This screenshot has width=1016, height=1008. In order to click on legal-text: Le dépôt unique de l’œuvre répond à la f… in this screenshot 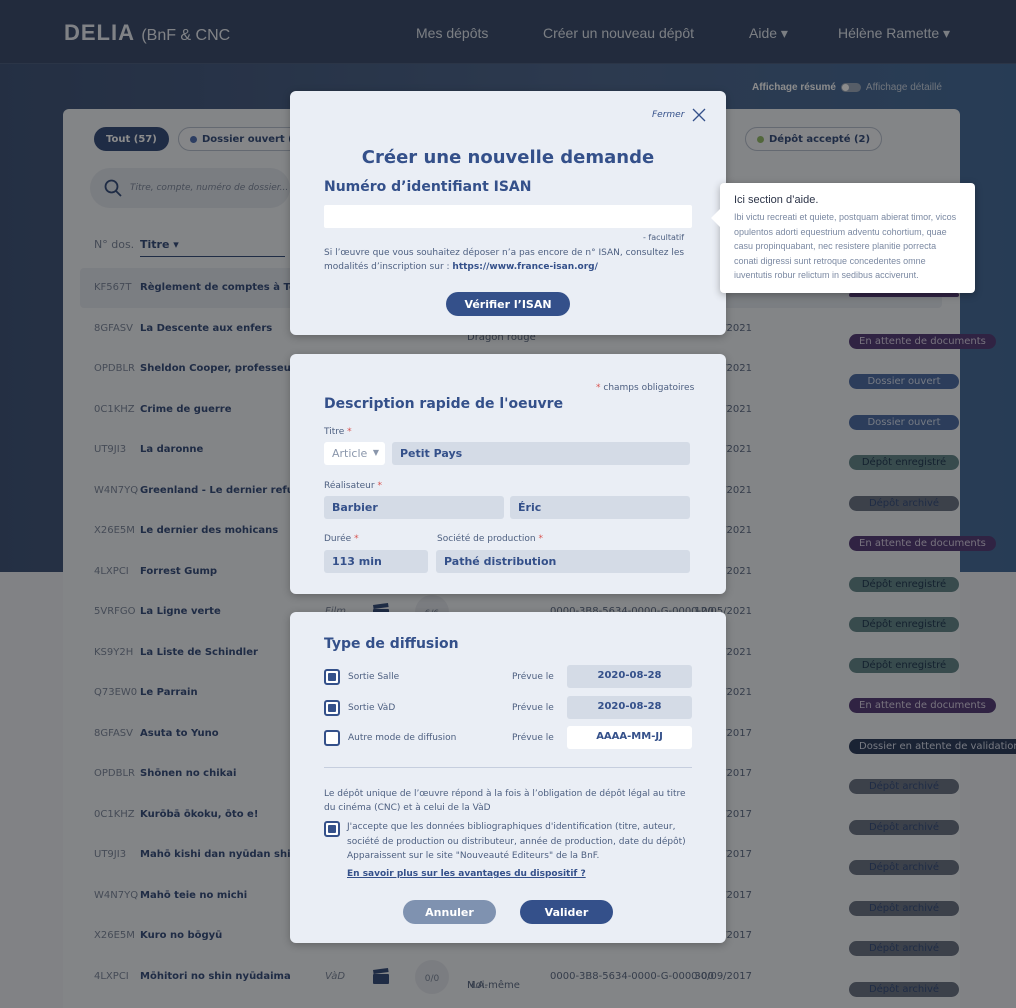, I will do `click(505, 801)`.